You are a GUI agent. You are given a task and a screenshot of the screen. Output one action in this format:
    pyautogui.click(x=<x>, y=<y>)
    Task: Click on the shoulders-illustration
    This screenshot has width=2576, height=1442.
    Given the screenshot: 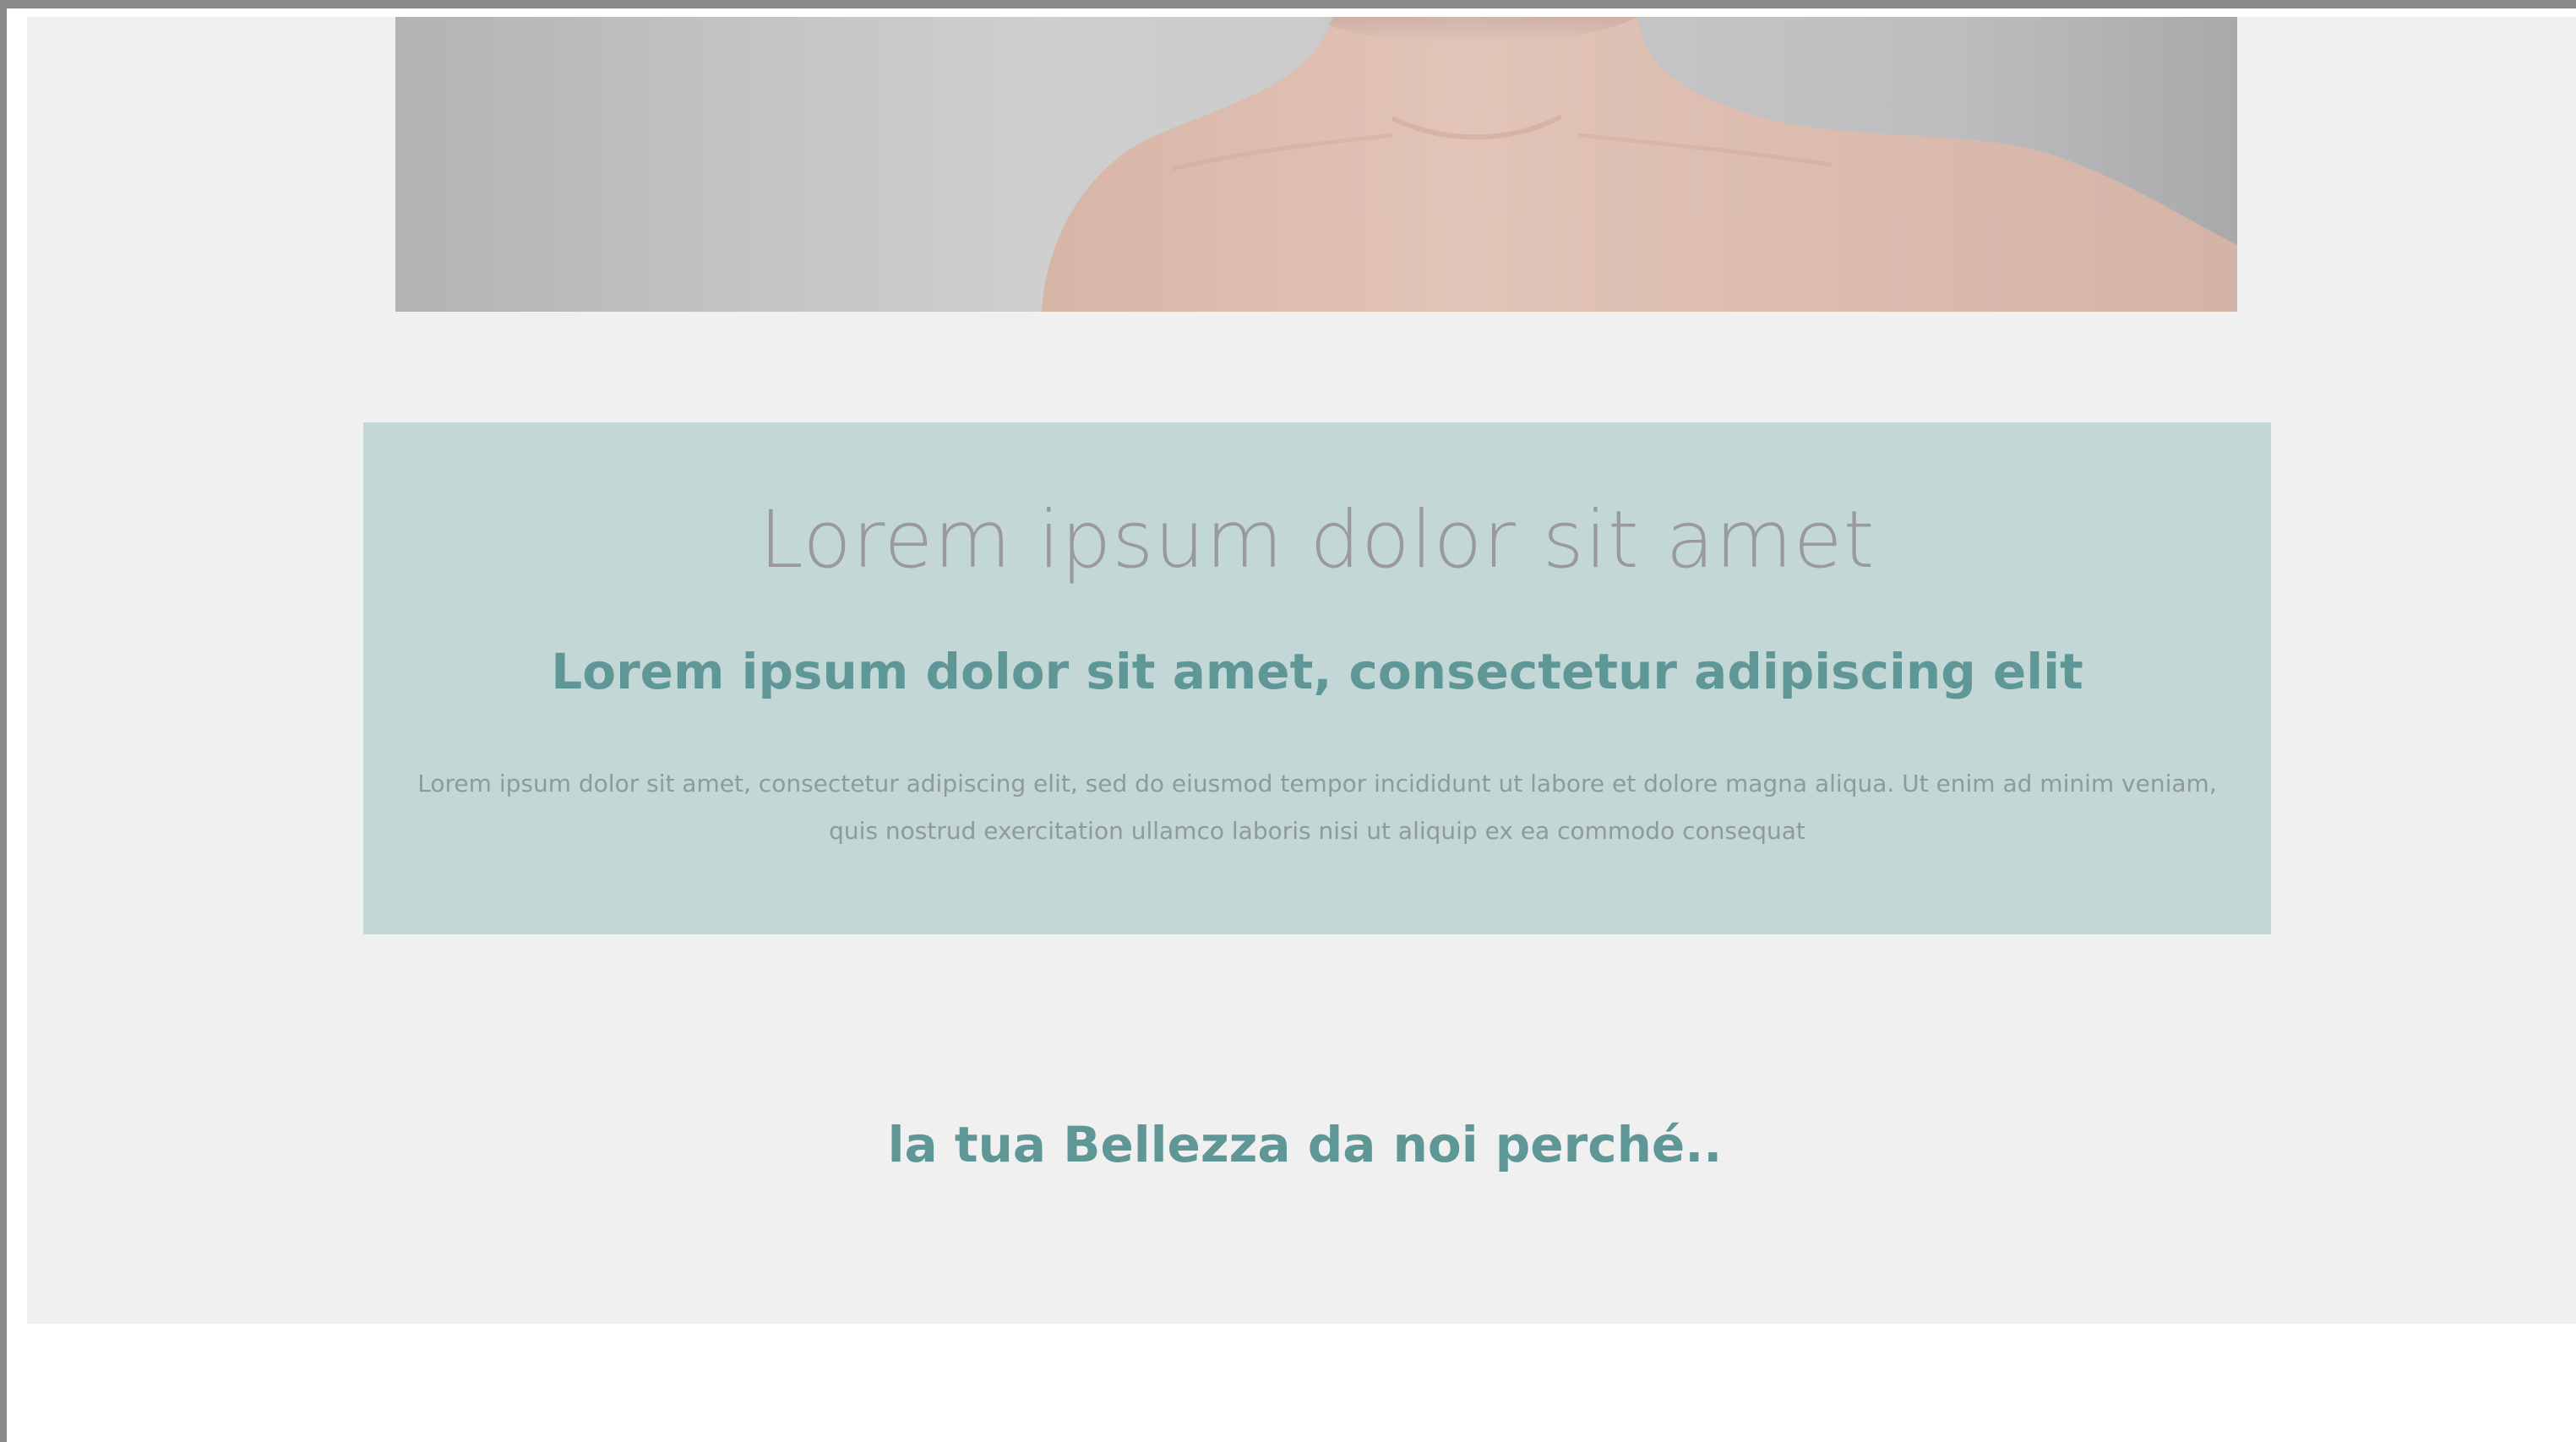 What is the action you would take?
    pyautogui.click(x=1639, y=164)
    